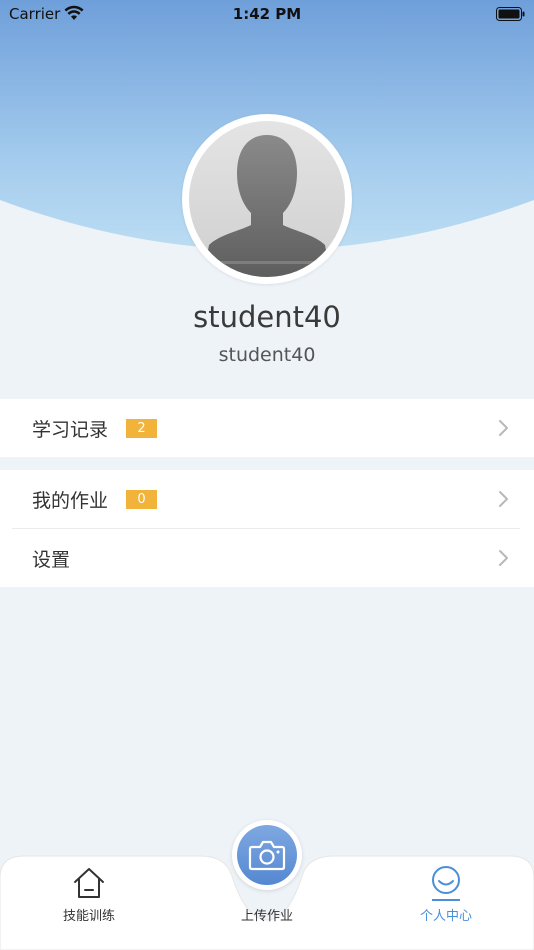 Image resolution: width=534 pixels, height=950 pixels. I want to click on camera-icon, so click(267, 855).